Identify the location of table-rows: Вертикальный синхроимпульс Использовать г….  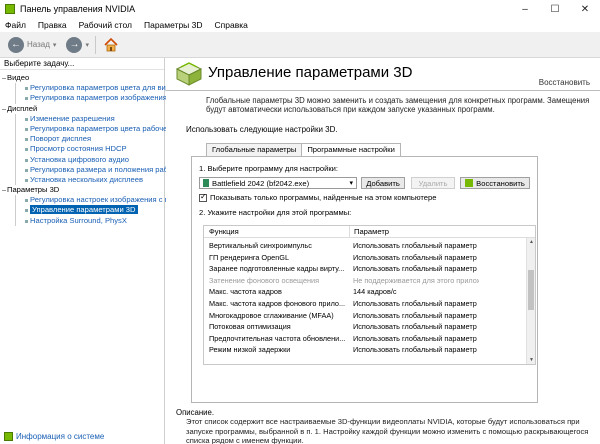
(364, 298).